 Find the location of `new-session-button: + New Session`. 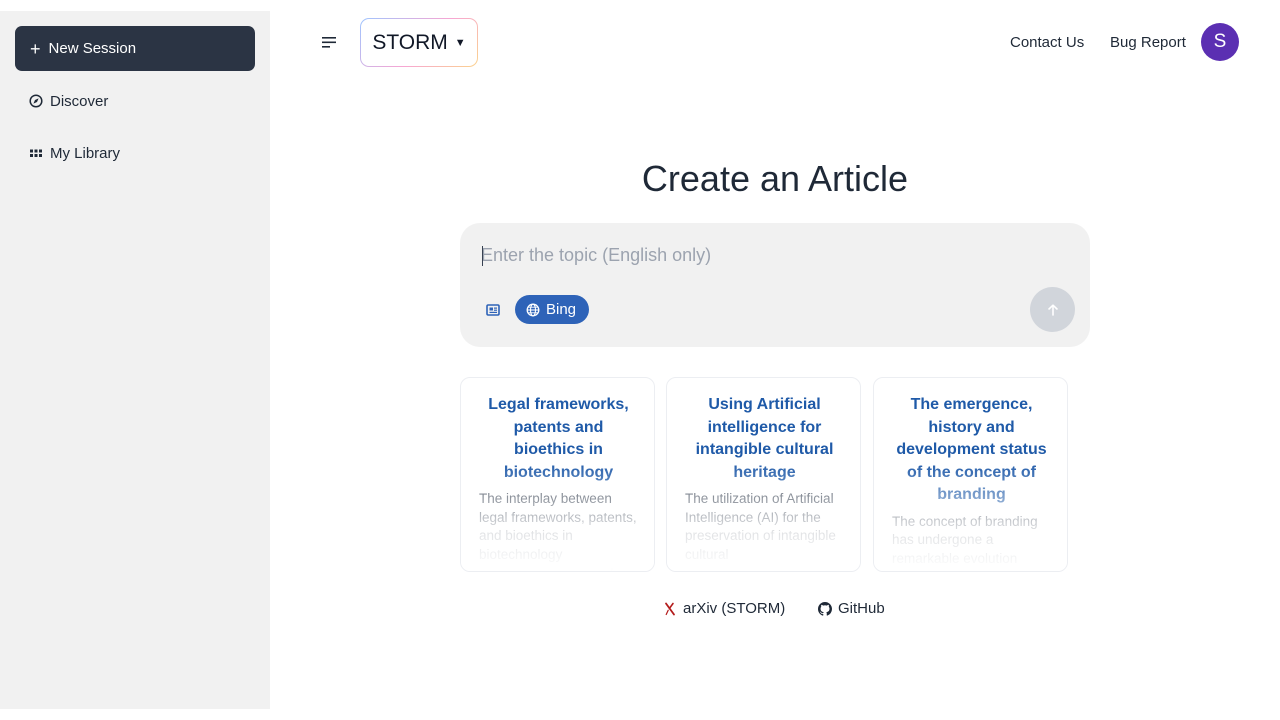

new-session-button: + New Session is located at coordinates (135, 48).